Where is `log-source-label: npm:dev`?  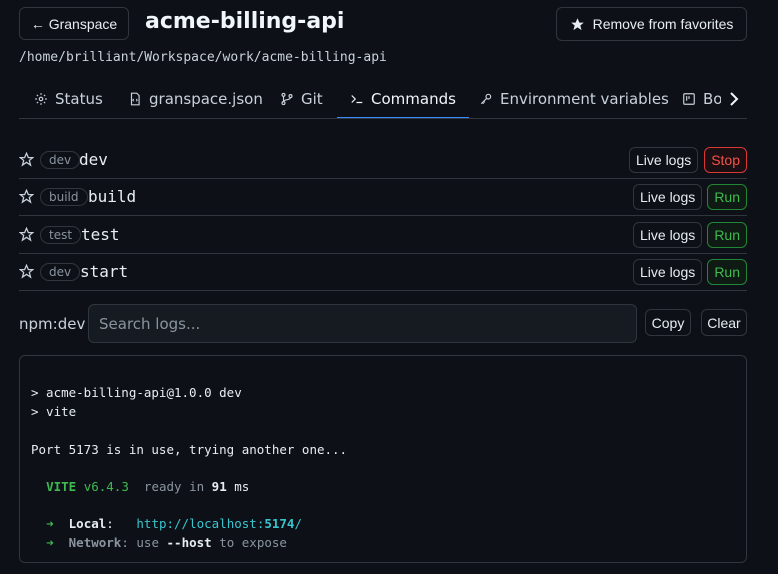 log-source-label: npm:dev is located at coordinates (52, 324).